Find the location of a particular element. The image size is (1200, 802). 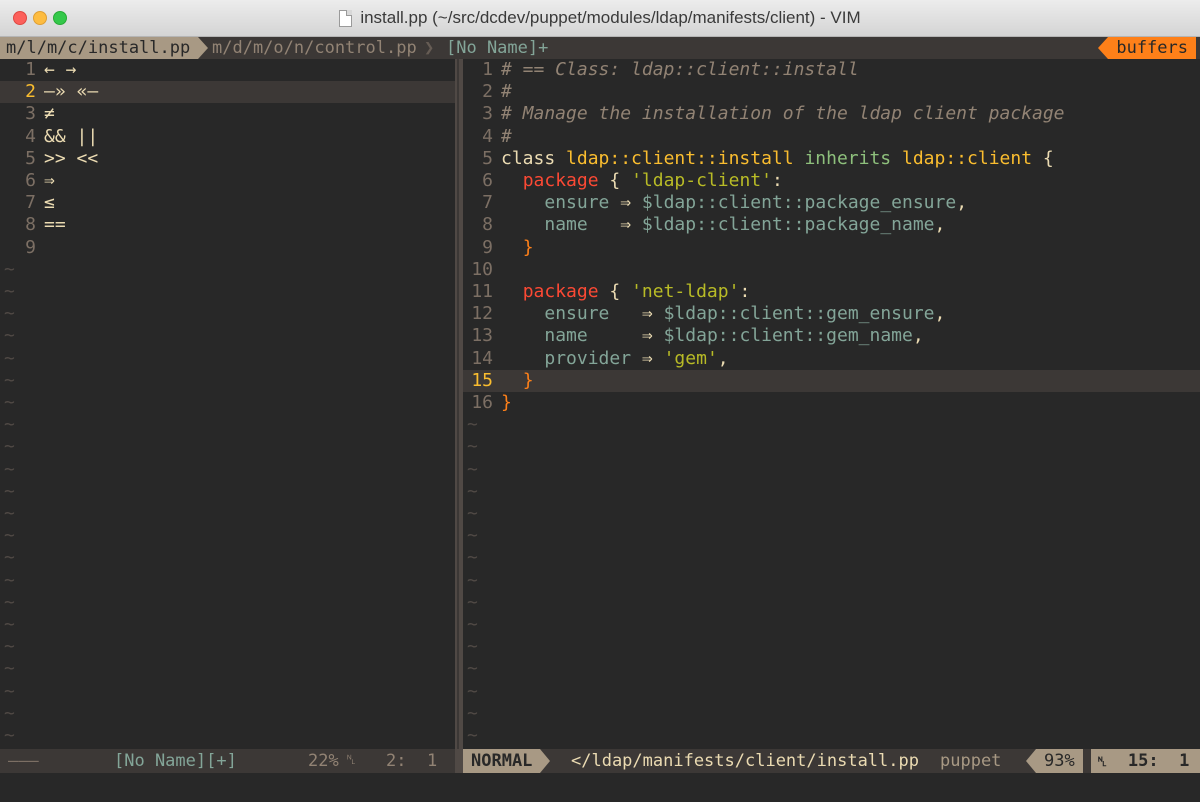

editor-line-current: 2 —» «— is located at coordinates (227, 92).